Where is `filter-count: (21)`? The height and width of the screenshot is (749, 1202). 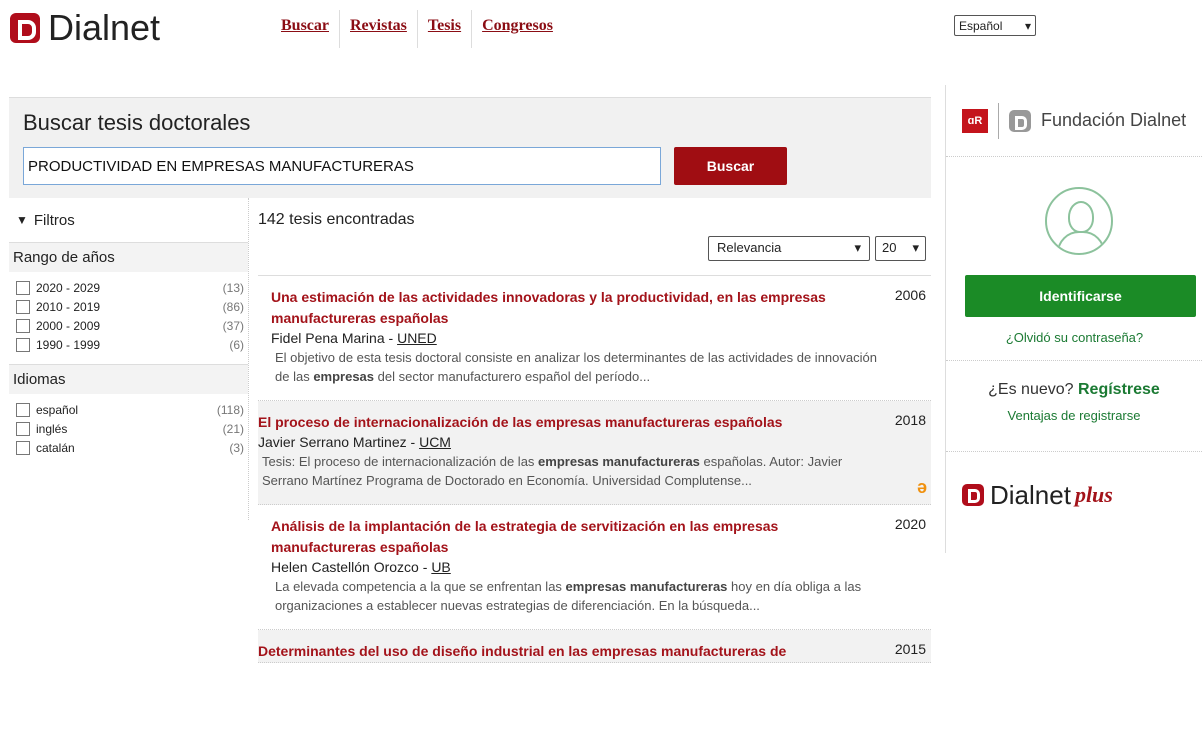
filter-count: (21) is located at coordinates (233, 428).